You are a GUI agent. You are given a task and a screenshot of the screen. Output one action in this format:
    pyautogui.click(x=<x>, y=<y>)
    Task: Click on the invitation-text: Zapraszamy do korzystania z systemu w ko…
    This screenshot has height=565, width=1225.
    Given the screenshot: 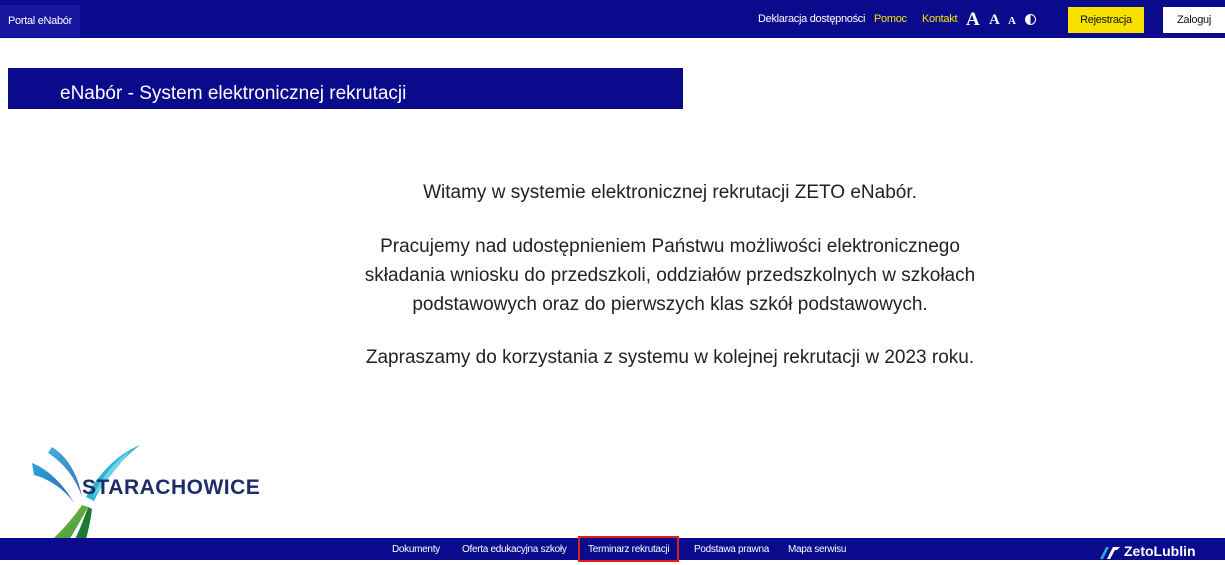 What is the action you would take?
    pyautogui.click(x=670, y=357)
    